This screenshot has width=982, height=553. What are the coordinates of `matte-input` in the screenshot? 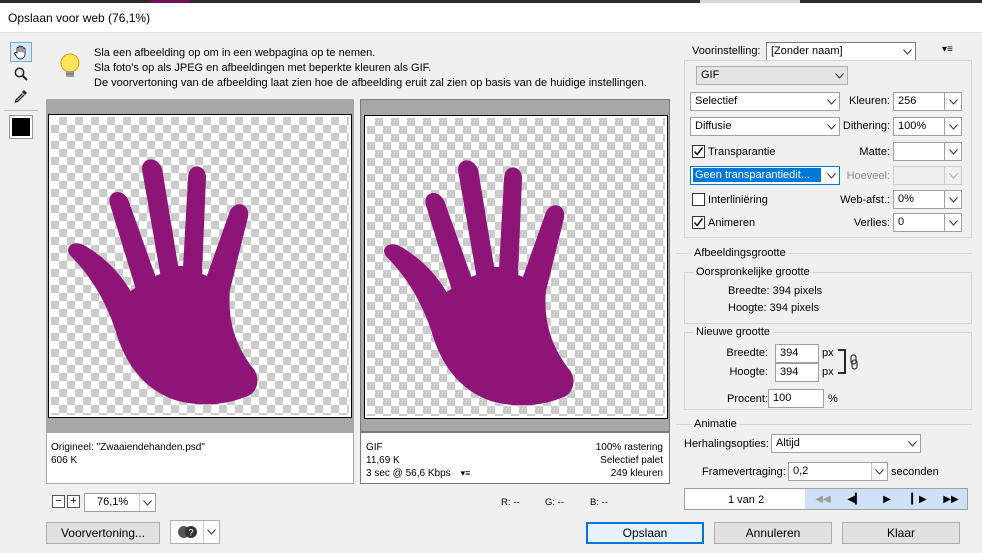 It's located at (919, 151).